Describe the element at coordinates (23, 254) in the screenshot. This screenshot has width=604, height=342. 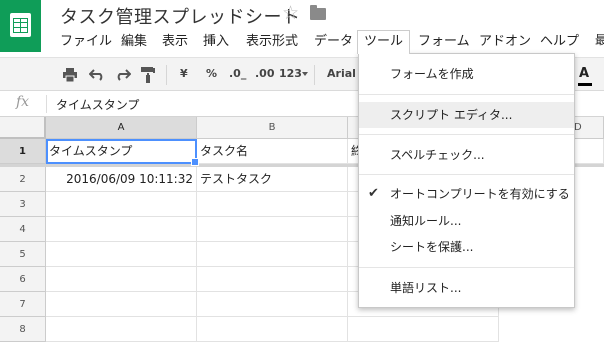
I see `row-header-5: 5` at that location.